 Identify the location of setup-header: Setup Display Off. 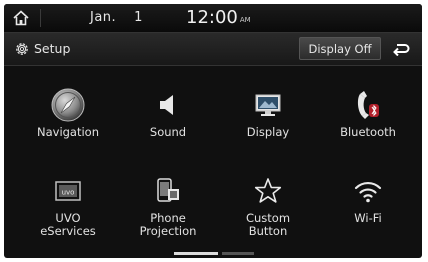
(213, 49).